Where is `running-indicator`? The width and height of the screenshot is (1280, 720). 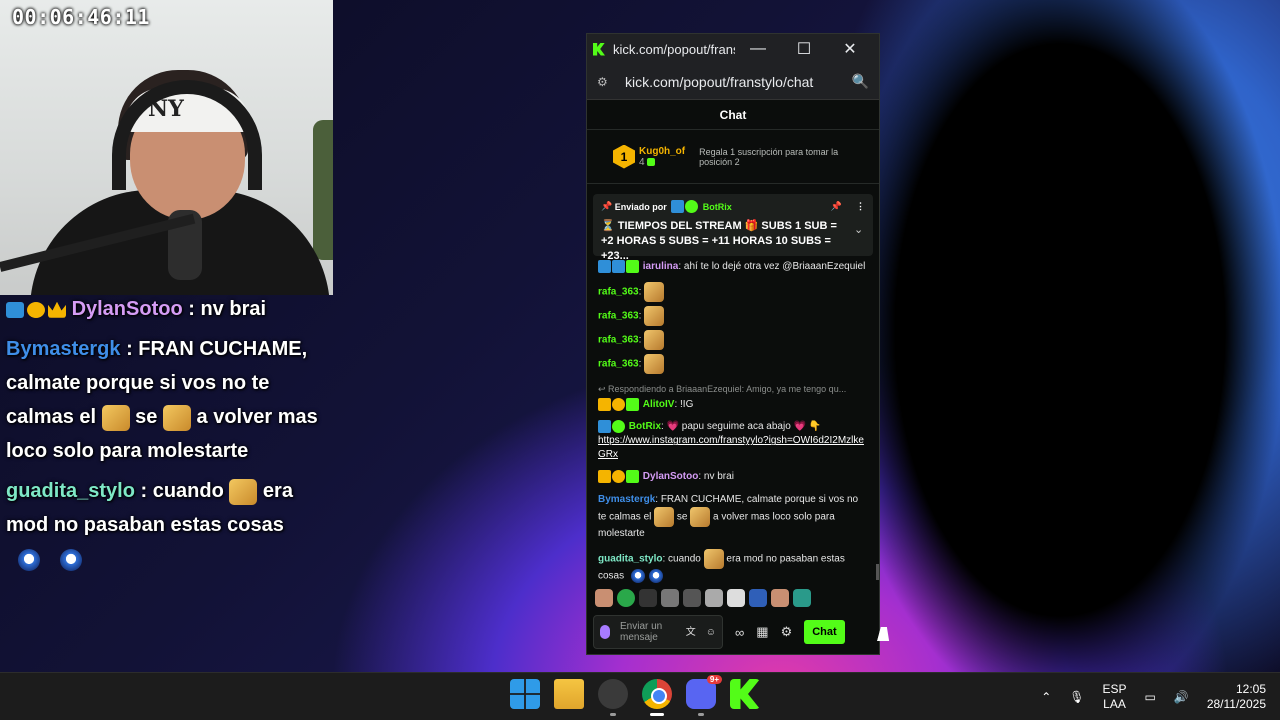 running-indicator is located at coordinates (613, 714).